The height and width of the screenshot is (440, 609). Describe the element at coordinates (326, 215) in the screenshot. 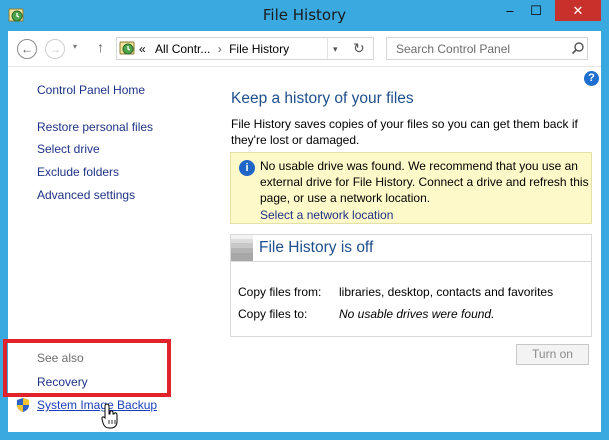

I see `select-network-location-link: Select a network location` at that location.